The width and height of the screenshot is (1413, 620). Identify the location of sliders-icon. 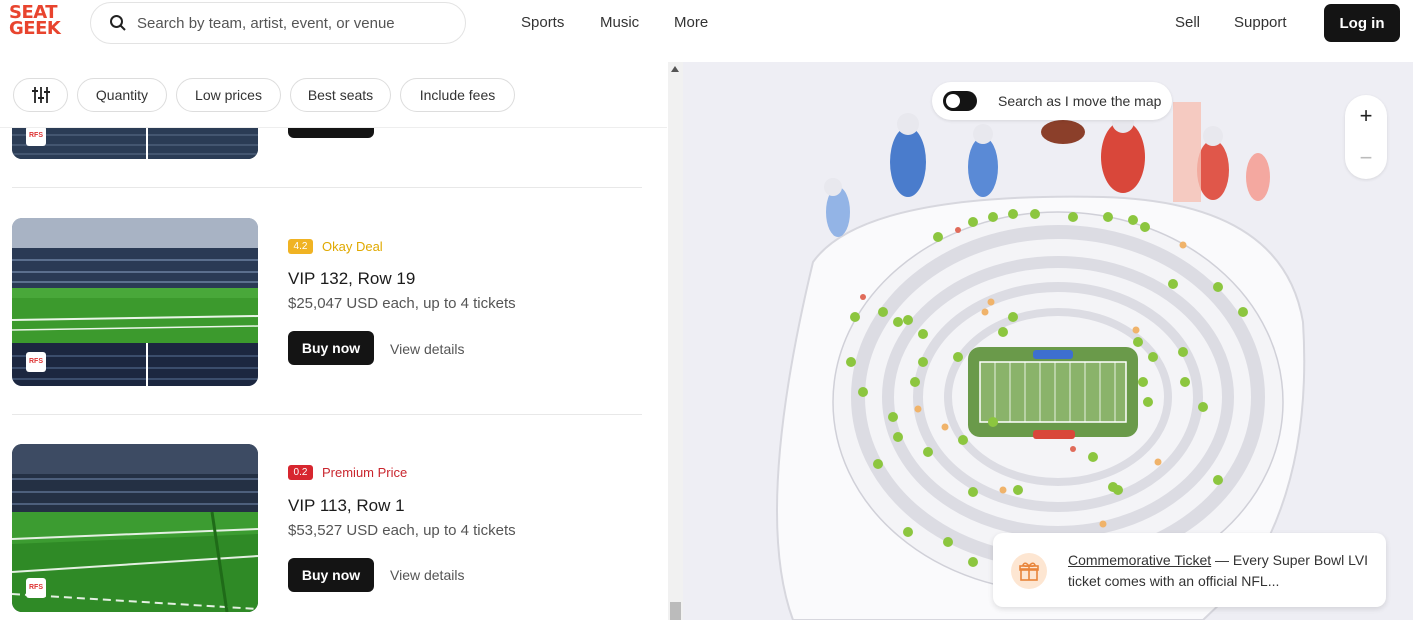
(40, 95).